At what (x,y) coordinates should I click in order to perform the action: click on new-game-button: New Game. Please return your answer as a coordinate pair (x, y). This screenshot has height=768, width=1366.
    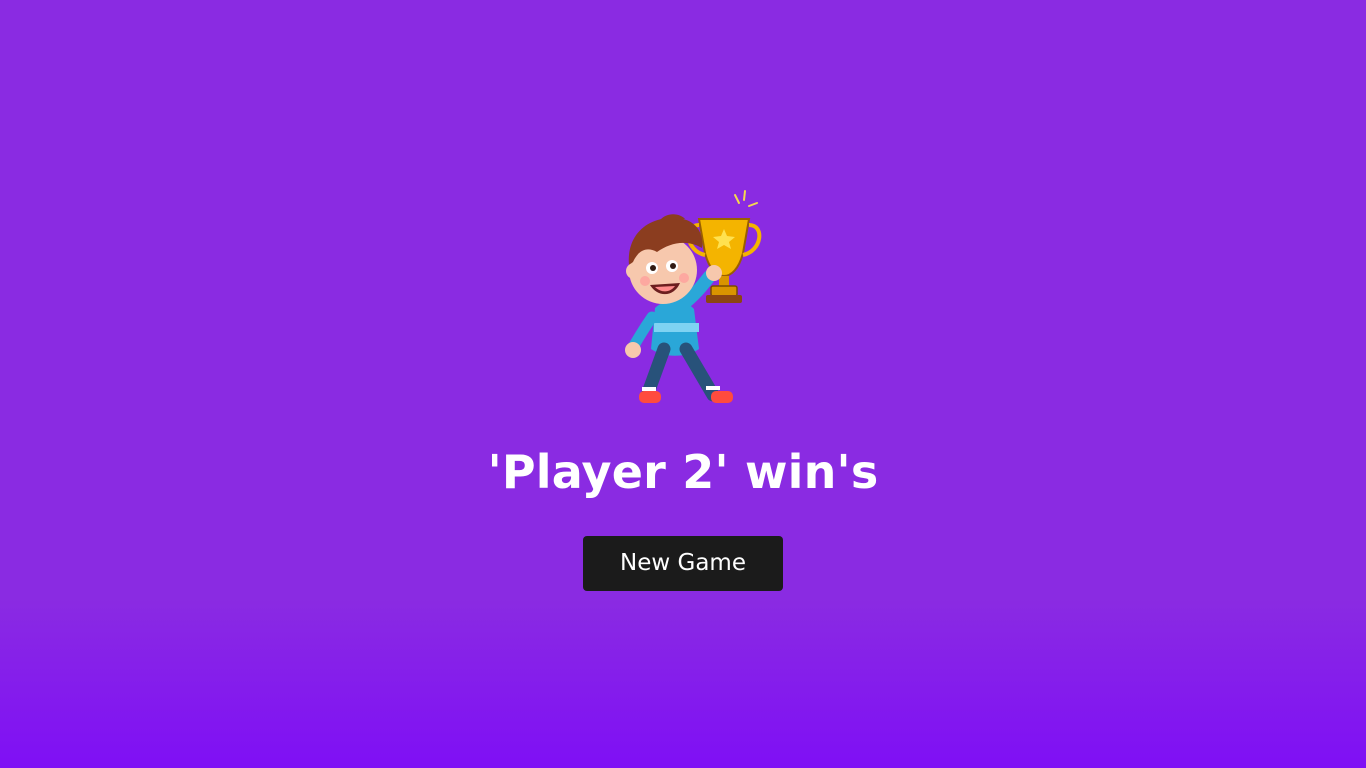
    Looking at the image, I should click on (683, 563).